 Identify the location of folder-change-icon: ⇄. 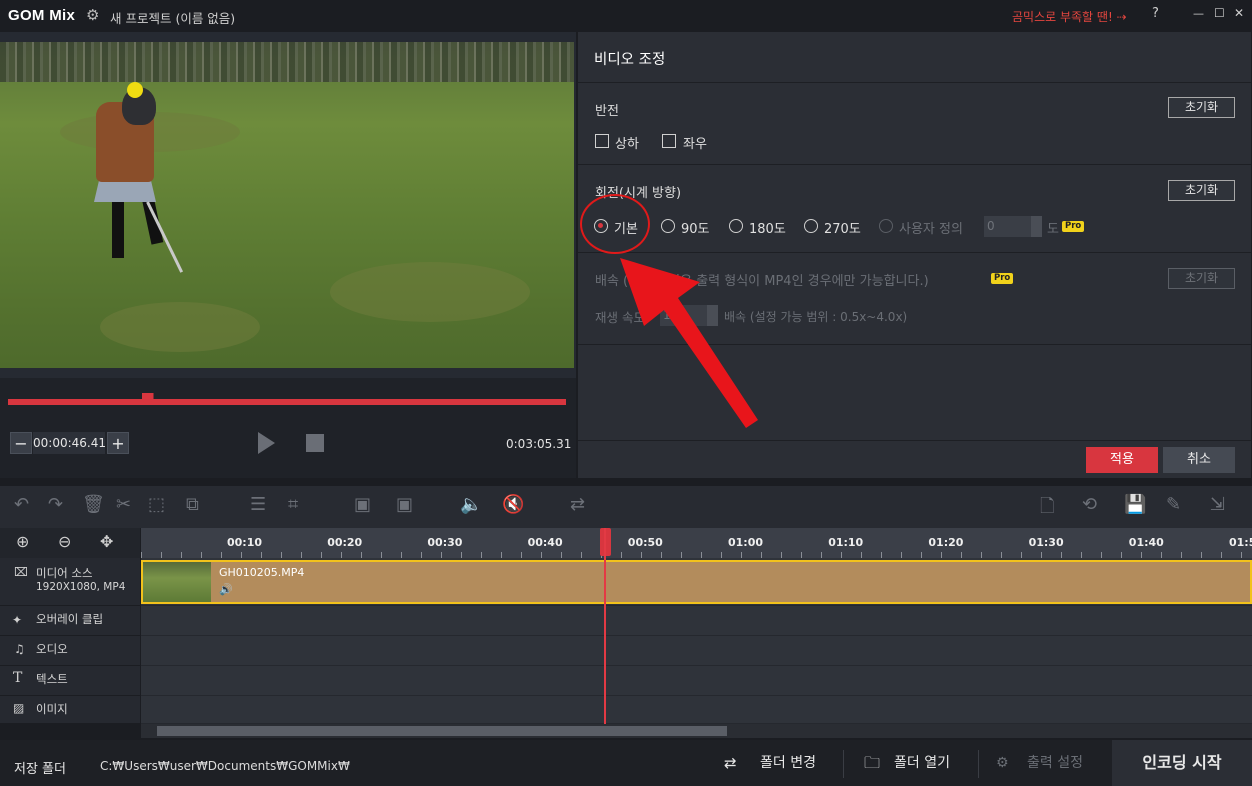
(730, 763).